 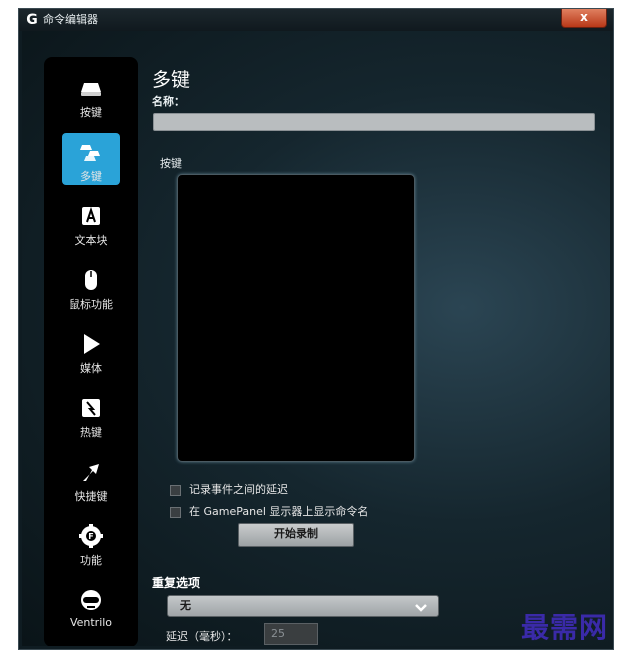 I want to click on sidebar-item-mouse: 鼠标功能, so click(x=91, y=292).